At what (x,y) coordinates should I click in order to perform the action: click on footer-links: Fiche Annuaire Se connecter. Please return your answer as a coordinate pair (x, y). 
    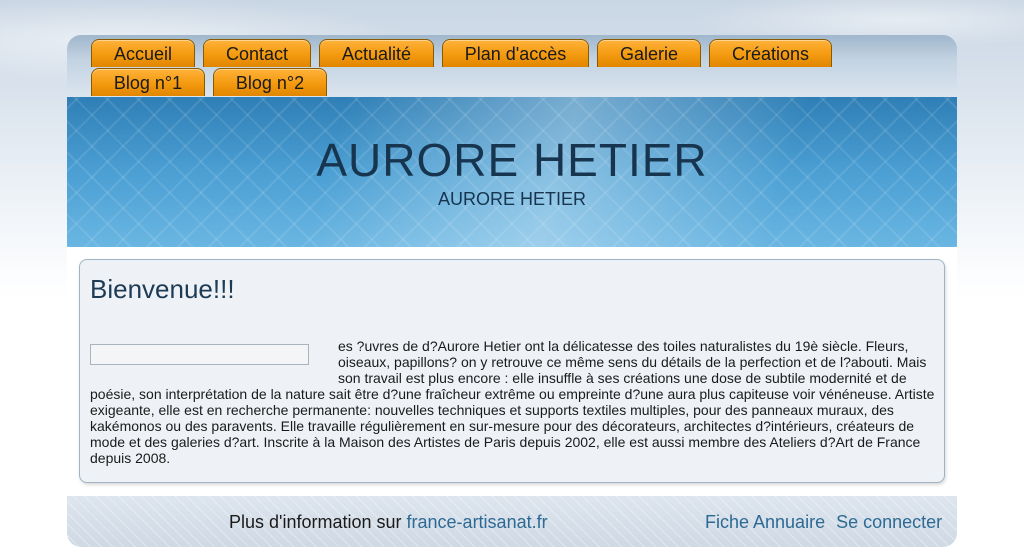
    Looking at the image, I should click on (826, 522).